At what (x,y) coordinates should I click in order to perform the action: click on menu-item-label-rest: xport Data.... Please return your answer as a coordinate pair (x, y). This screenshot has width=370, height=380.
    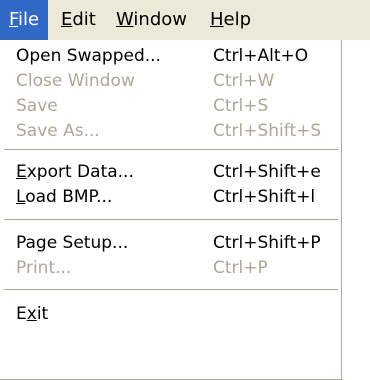
    Looking at the image, I should click on (80, 172).